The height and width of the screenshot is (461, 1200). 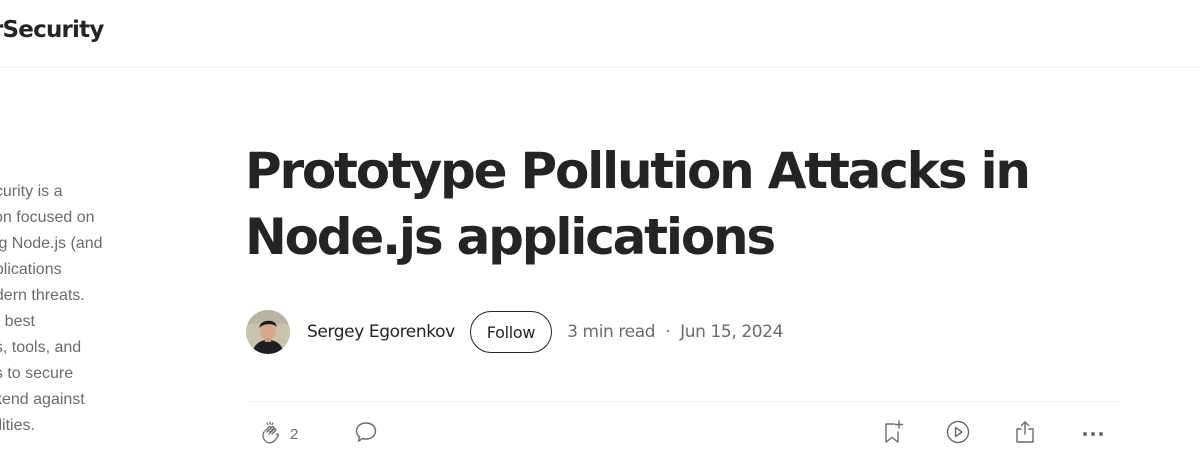 What do you see at coordinates (510, 237) in the screenshot?
I see `title-line: Node.js applications` at bounding box center [510, 237].